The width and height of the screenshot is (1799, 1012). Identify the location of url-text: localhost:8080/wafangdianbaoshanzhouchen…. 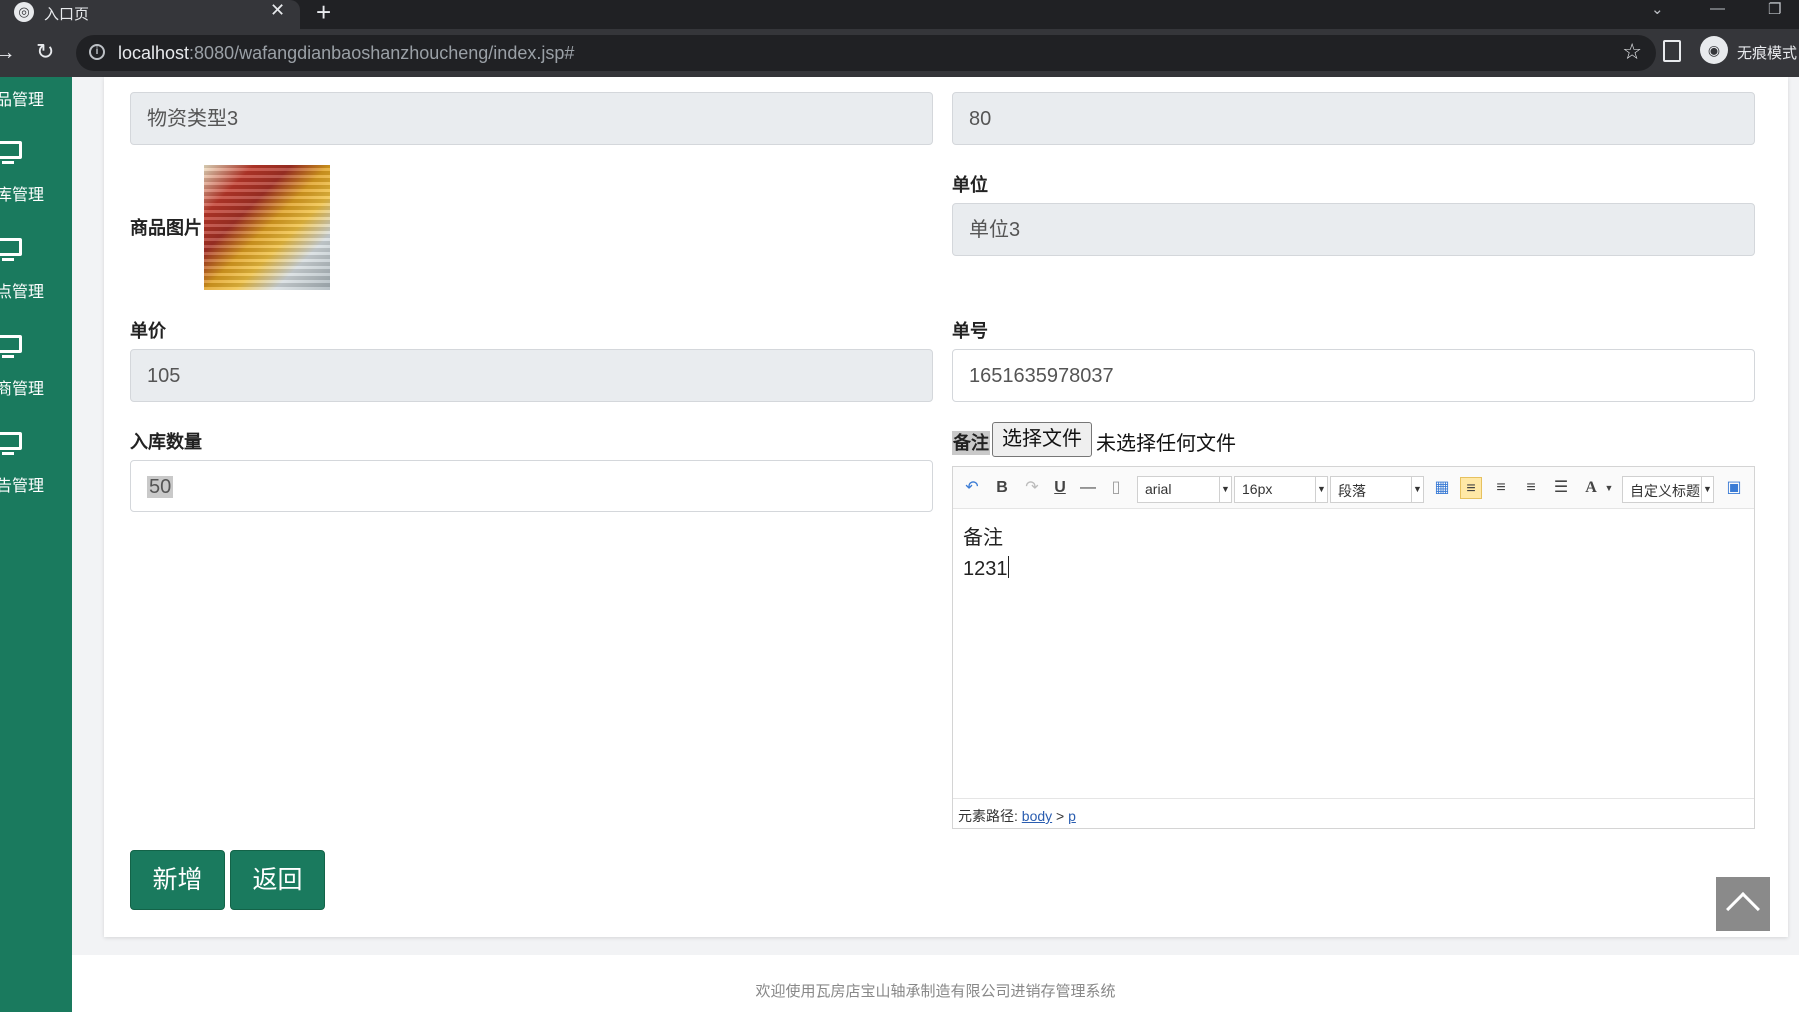
(346, 53).